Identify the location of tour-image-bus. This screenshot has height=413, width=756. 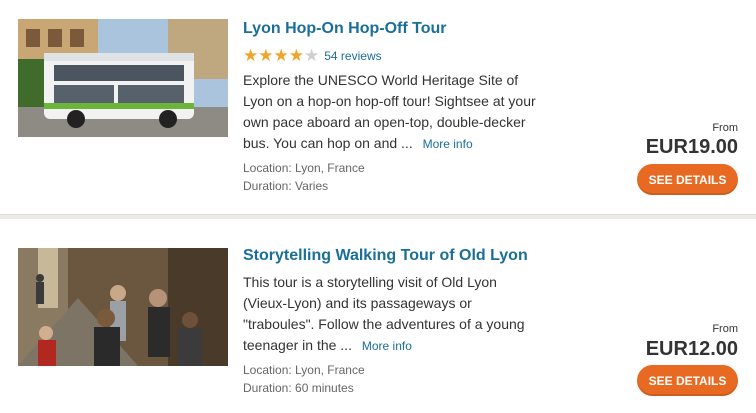
(123, 78).